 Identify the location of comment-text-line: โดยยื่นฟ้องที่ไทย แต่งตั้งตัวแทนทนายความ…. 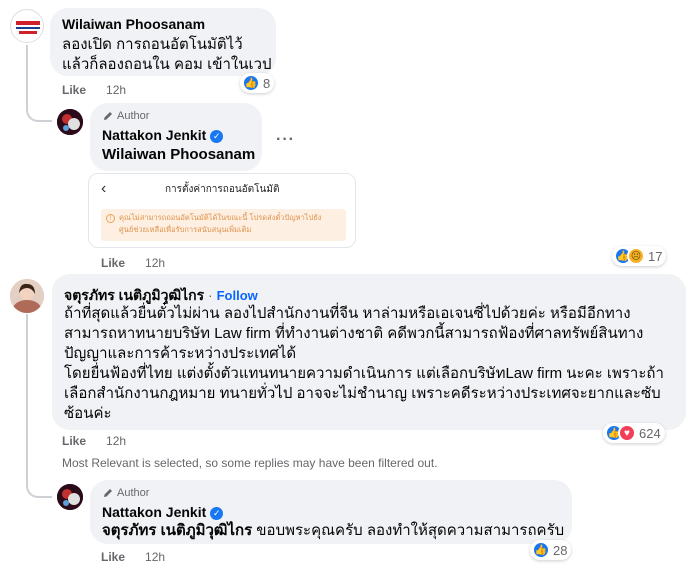
(364, 373).